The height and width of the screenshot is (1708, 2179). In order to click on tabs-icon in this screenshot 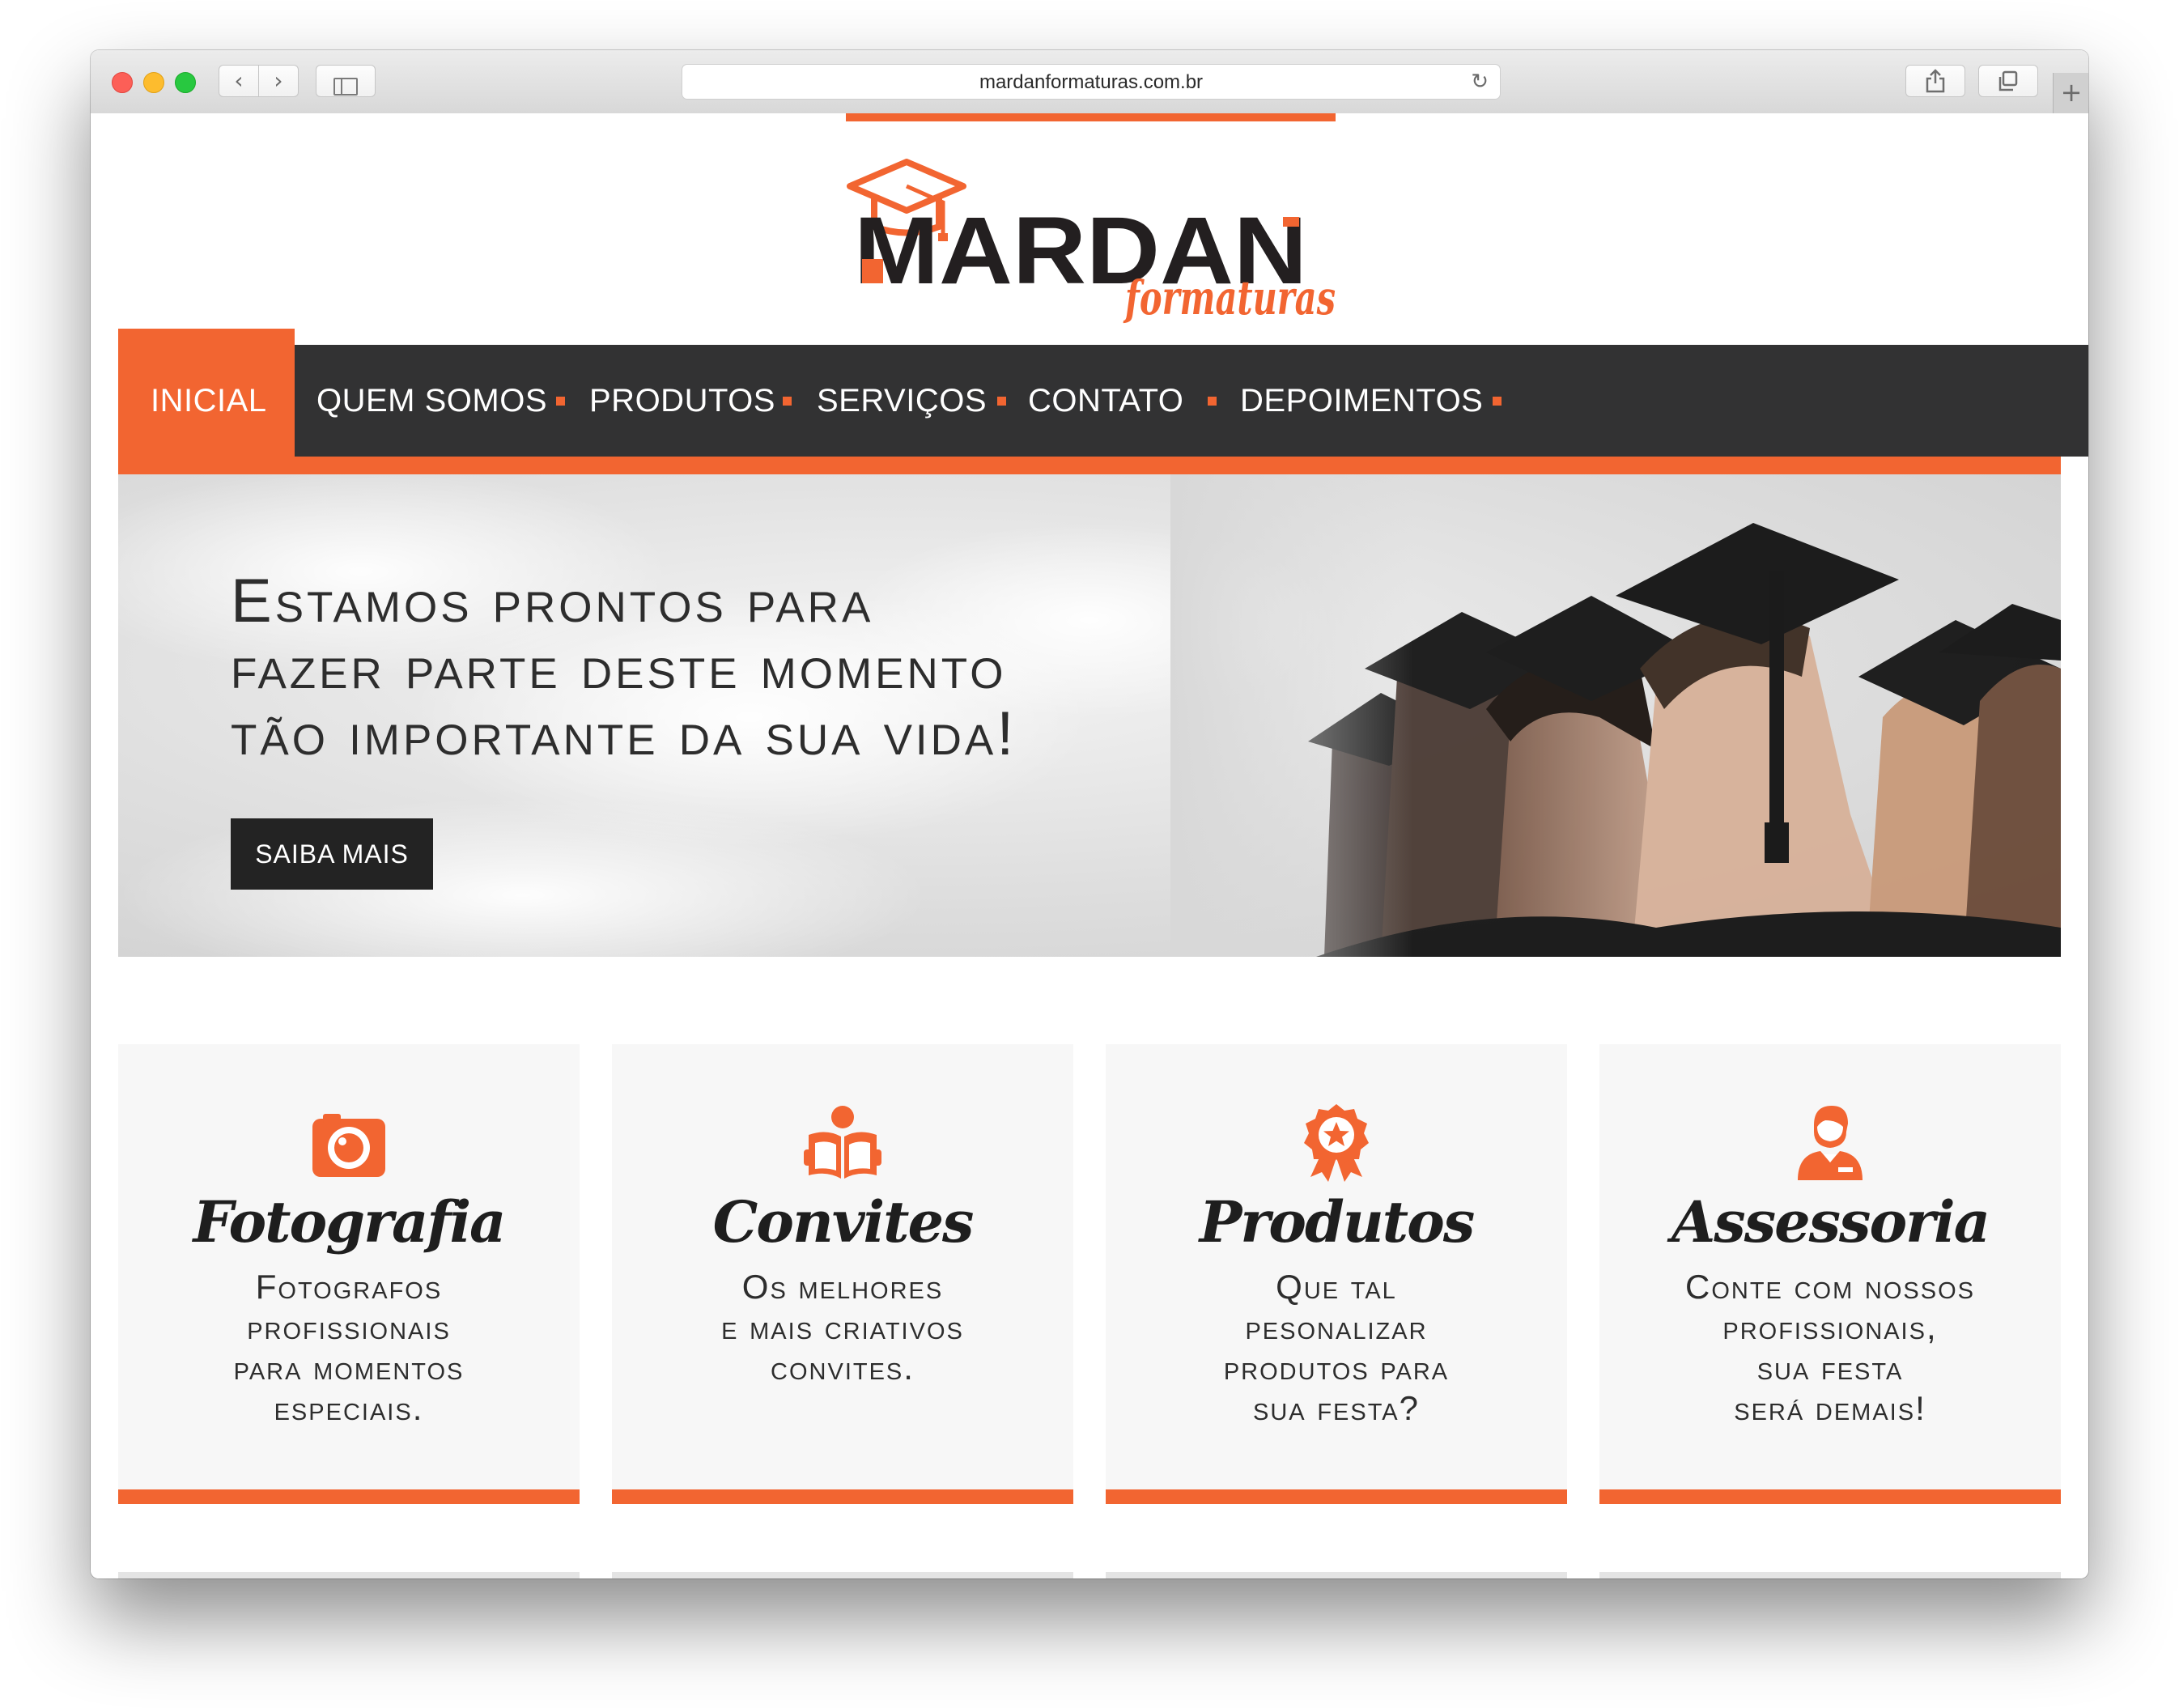, I will do `click(2008, 80)`.